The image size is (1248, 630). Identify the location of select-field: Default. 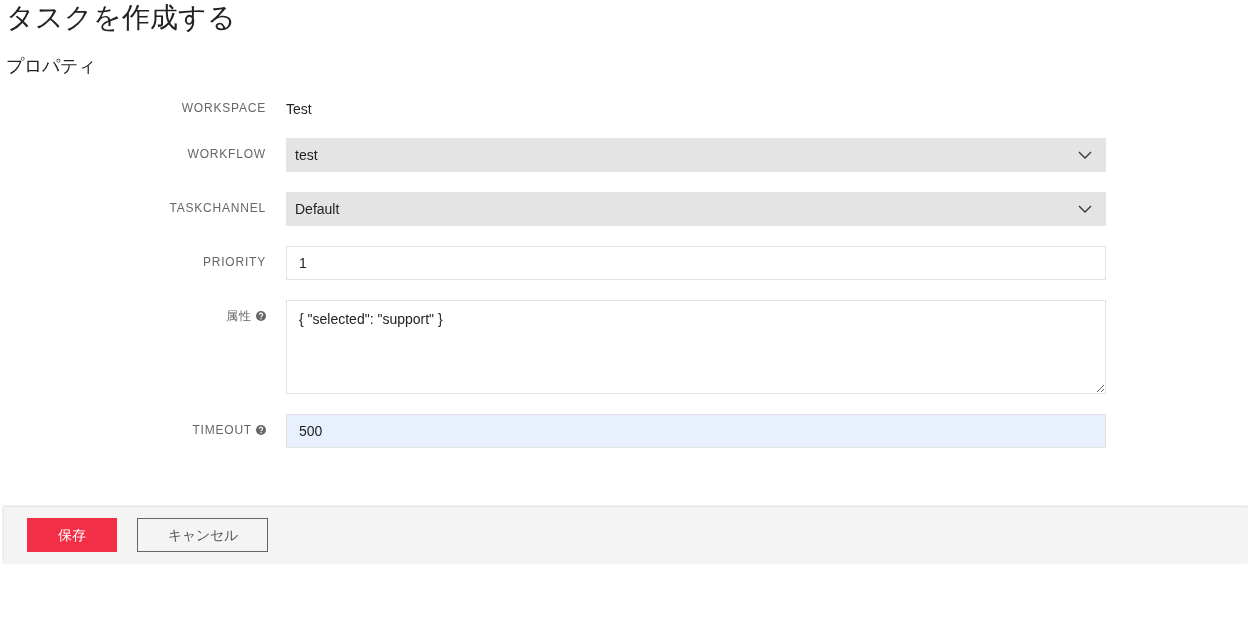
(696, 209).